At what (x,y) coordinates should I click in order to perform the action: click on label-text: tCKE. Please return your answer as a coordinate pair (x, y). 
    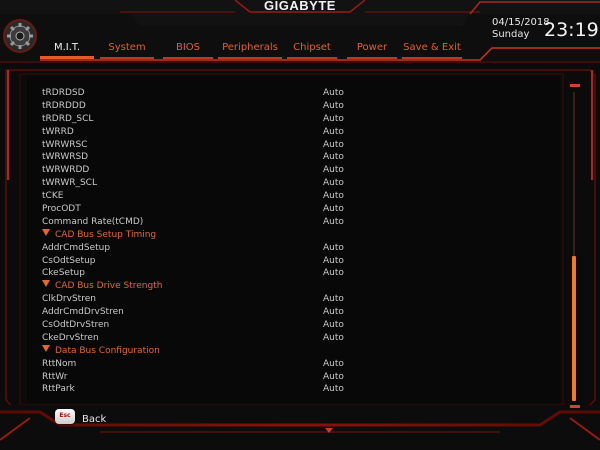
    Looking at the image, I should click on (53, 196).